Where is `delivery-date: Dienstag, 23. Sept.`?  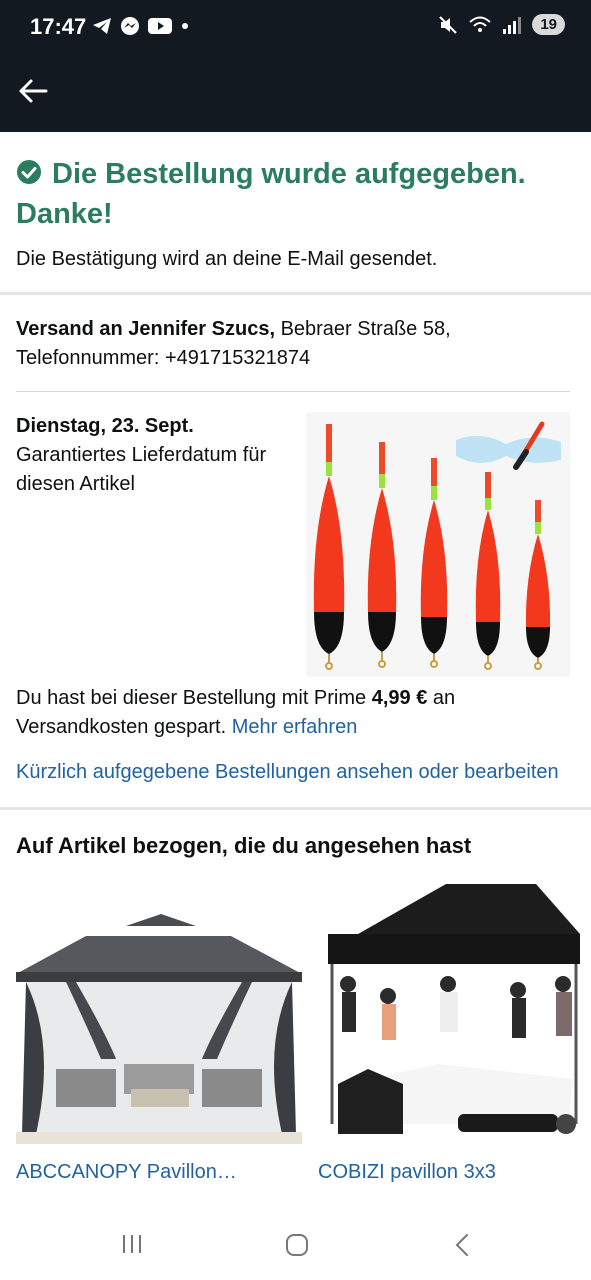
delivery-date: Dienstag, 23. Sept. is located at coordinates (105, 426).